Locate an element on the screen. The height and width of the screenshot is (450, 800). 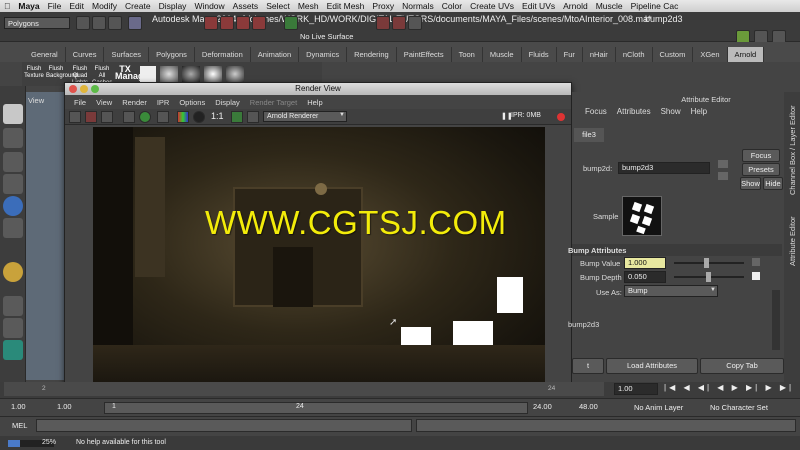
ae-menu-show: Show is located at coordinates (671, 111).